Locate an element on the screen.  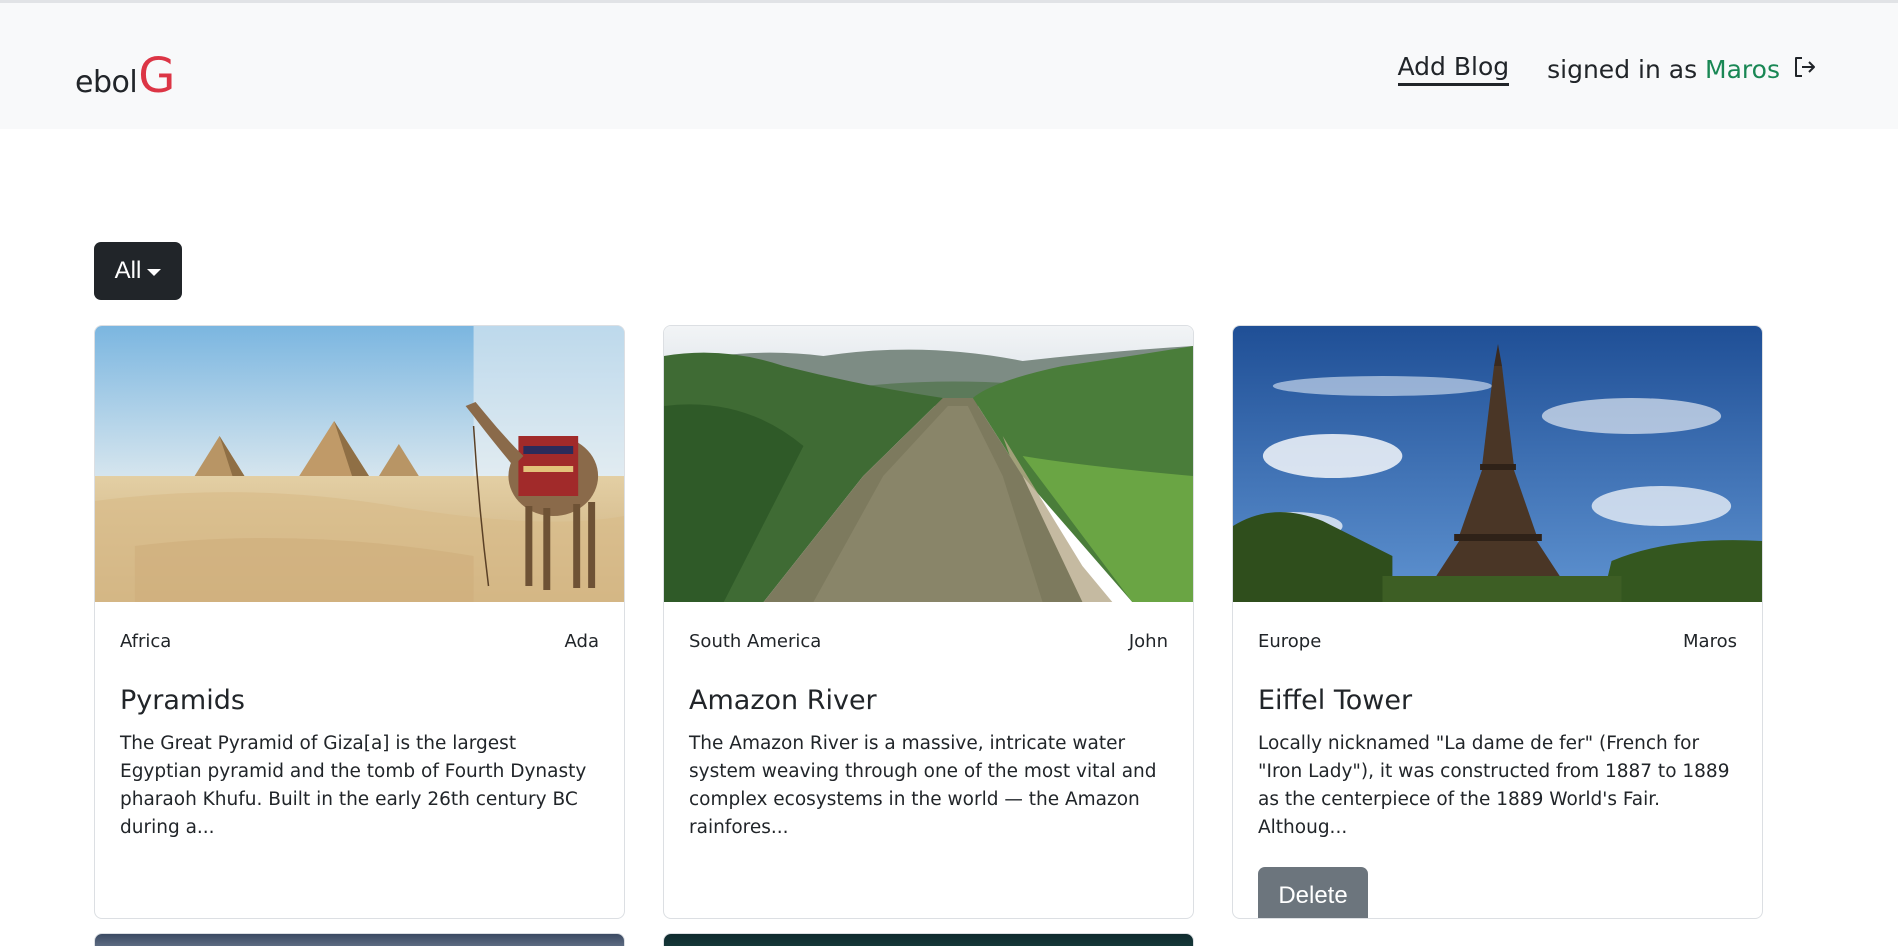
post-region: Africa is located at coordinates (146, 641).